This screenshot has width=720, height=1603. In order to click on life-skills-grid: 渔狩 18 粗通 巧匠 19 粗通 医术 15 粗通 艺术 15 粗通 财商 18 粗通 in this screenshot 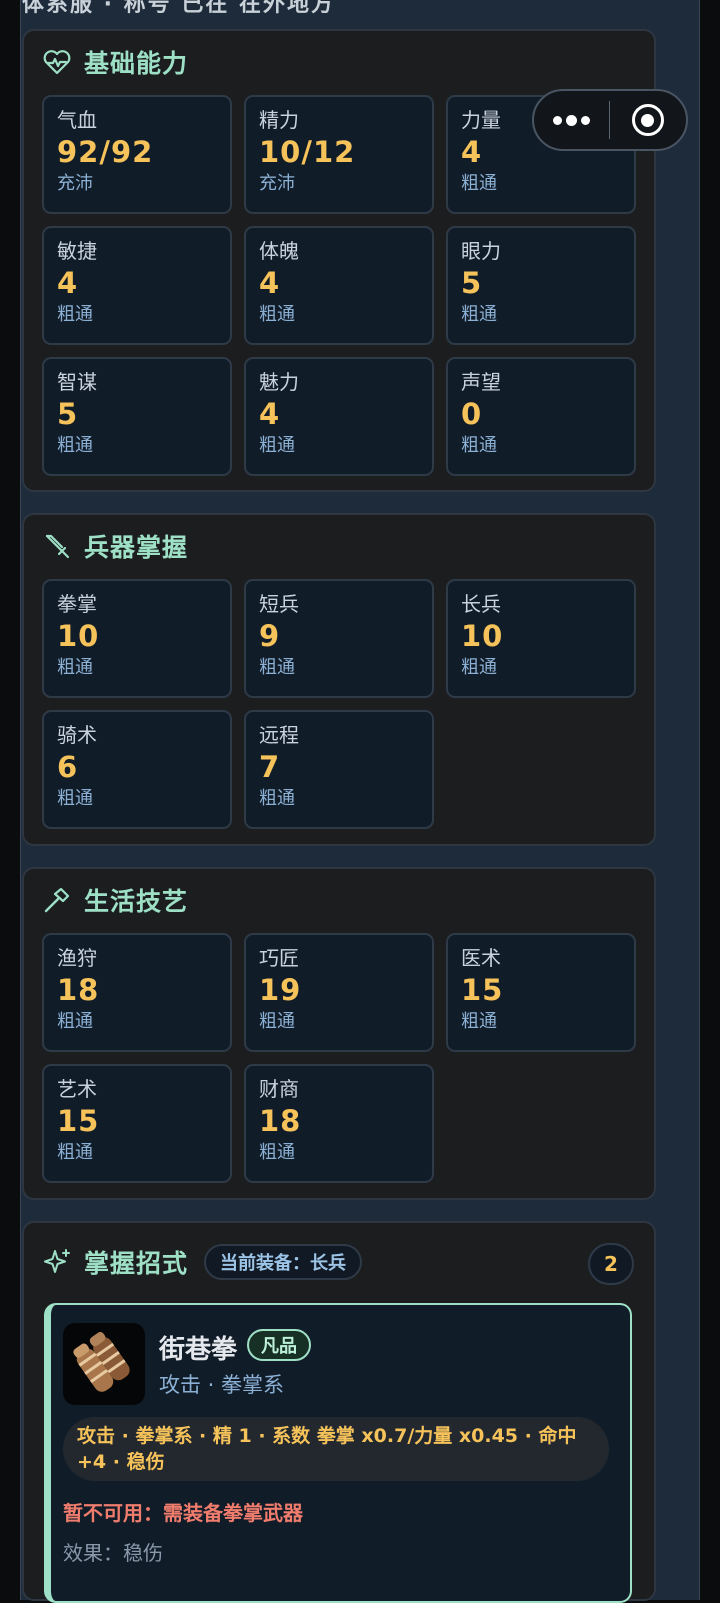, I will do `click(339, 1058)`.